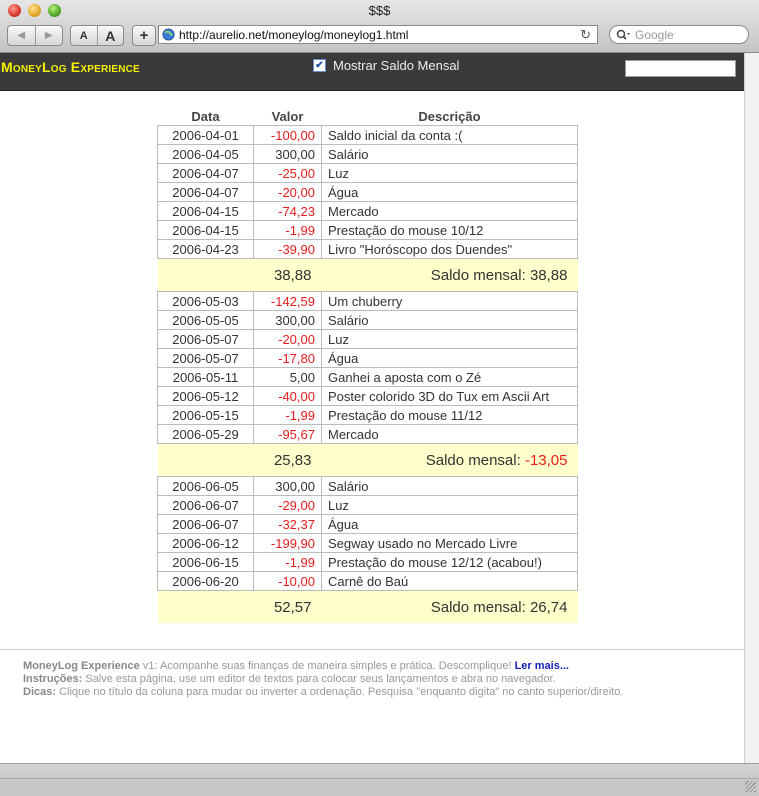 The width and height of the screenshot is (759, 796). Describe the element at coordinates (287, 358) in the screenshot. I see `entry-value: -17,80` at that location.